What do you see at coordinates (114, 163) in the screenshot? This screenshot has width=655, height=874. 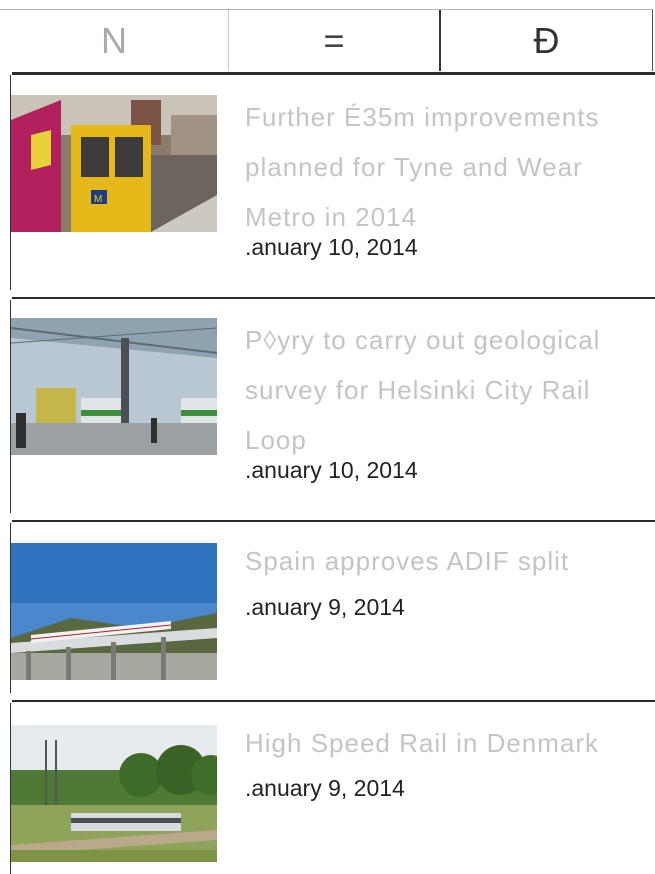 I see `article-thumbnail: M` at bounding box center [114, 163].